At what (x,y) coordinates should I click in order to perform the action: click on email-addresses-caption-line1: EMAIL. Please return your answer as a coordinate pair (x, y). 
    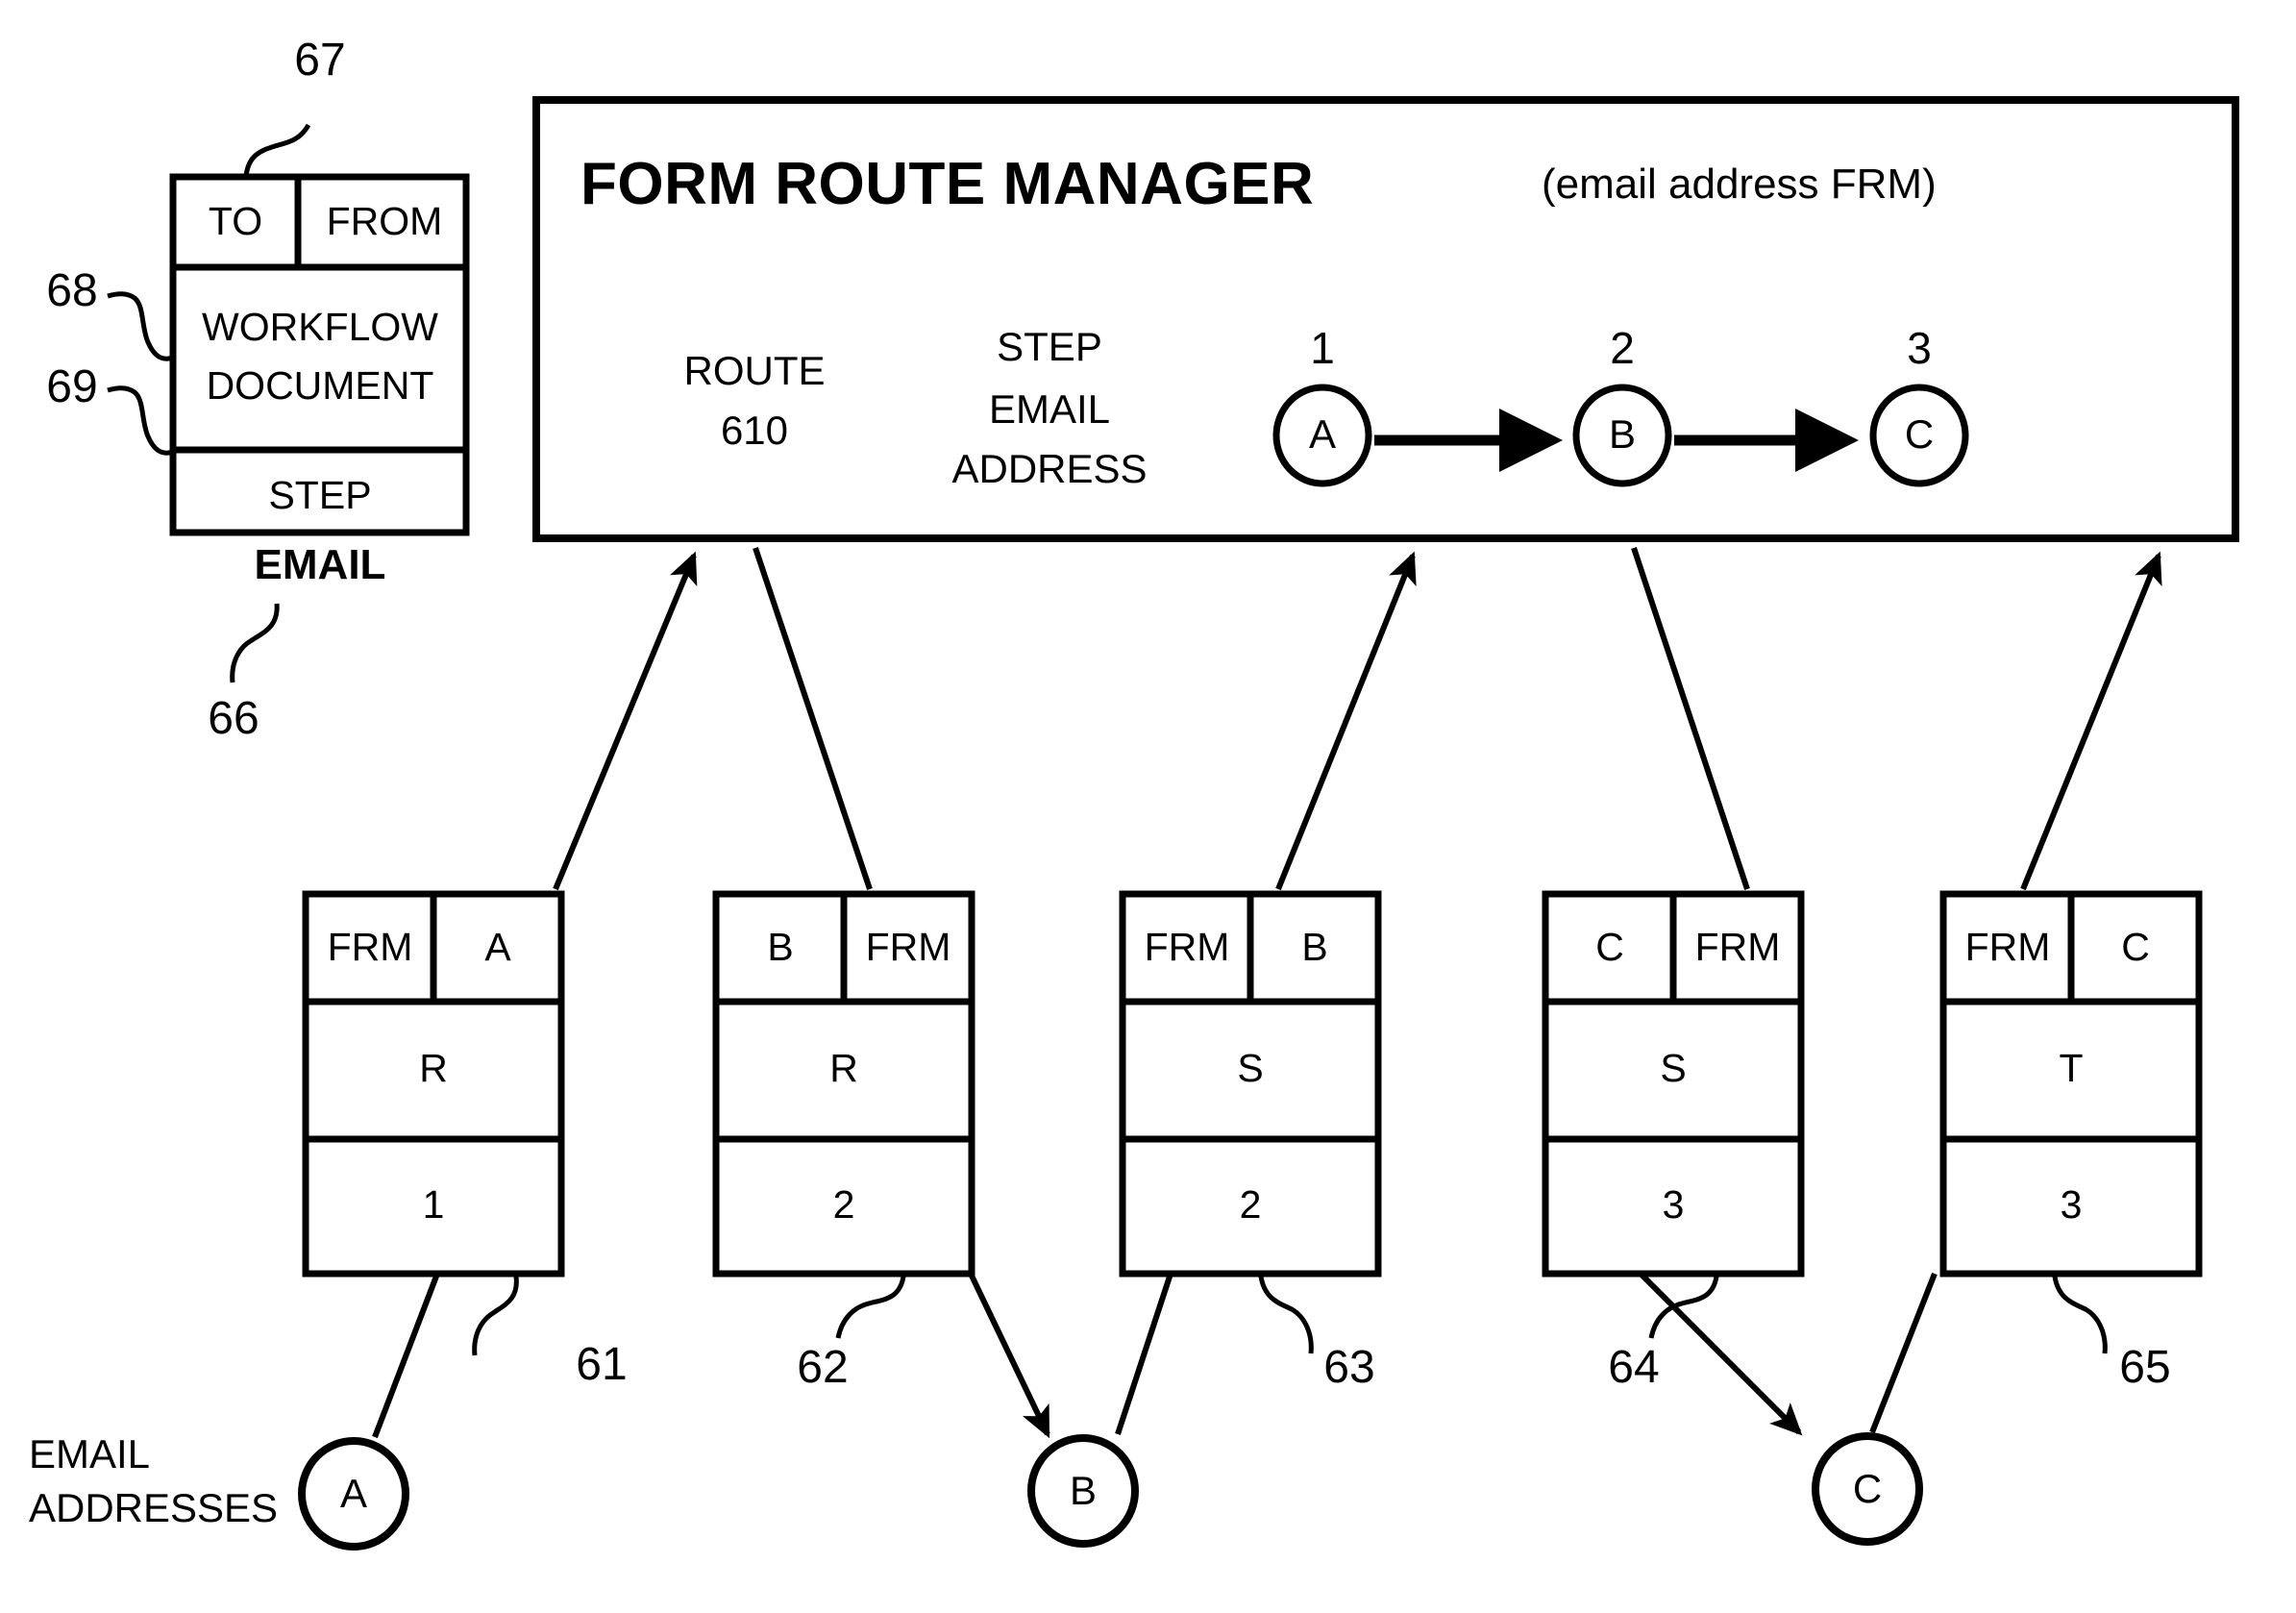
    Looking at the image, I should click on (89, 1454).